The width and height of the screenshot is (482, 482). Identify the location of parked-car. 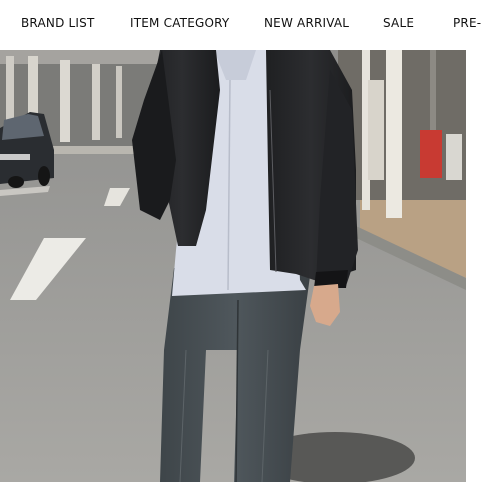
(27, 150).